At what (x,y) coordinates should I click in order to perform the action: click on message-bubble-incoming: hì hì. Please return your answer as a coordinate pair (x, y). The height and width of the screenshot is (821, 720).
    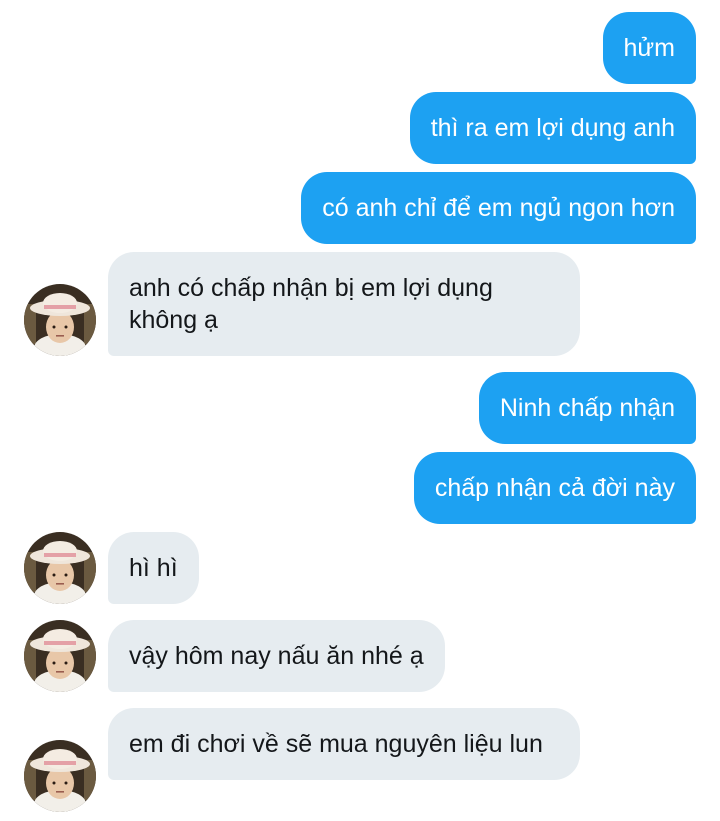
    Looking at the image, I should click on (153, 568).